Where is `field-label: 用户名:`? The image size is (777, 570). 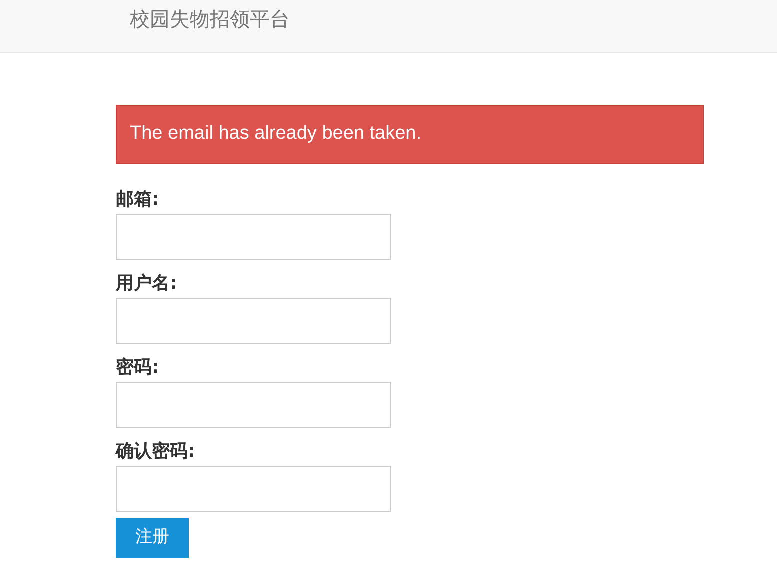
field-label: 用户名: is located at coordinates (147, 284).